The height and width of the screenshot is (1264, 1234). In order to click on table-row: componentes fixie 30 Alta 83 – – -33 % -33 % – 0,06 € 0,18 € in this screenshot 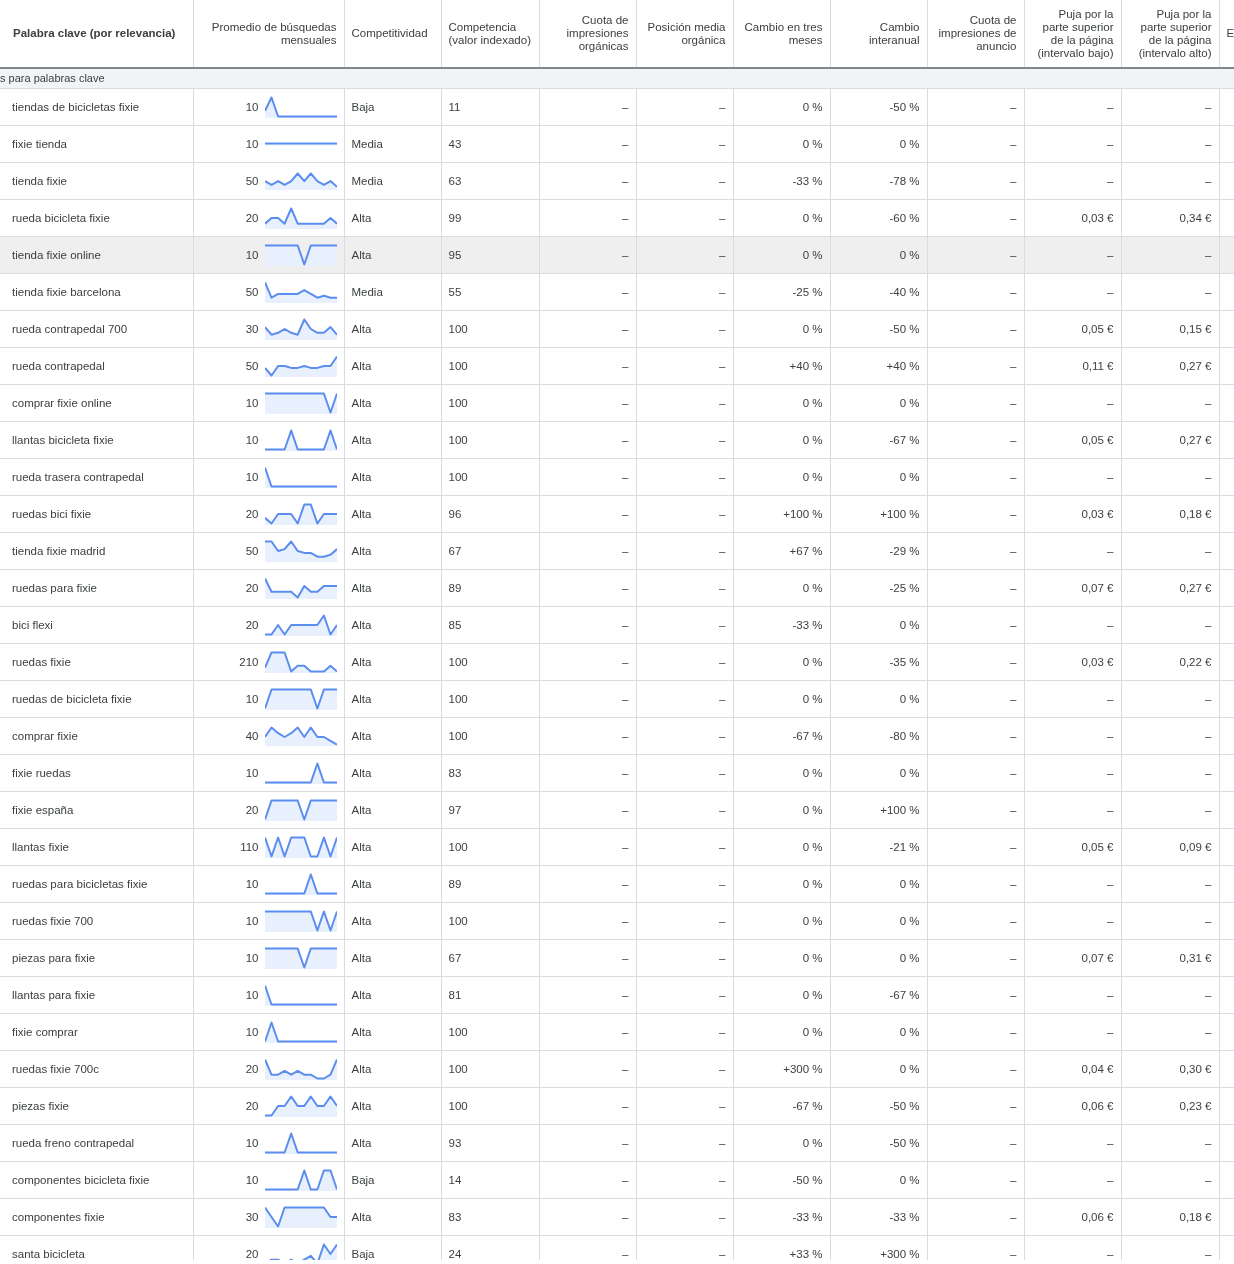, I will do `click(617, 1217)`.